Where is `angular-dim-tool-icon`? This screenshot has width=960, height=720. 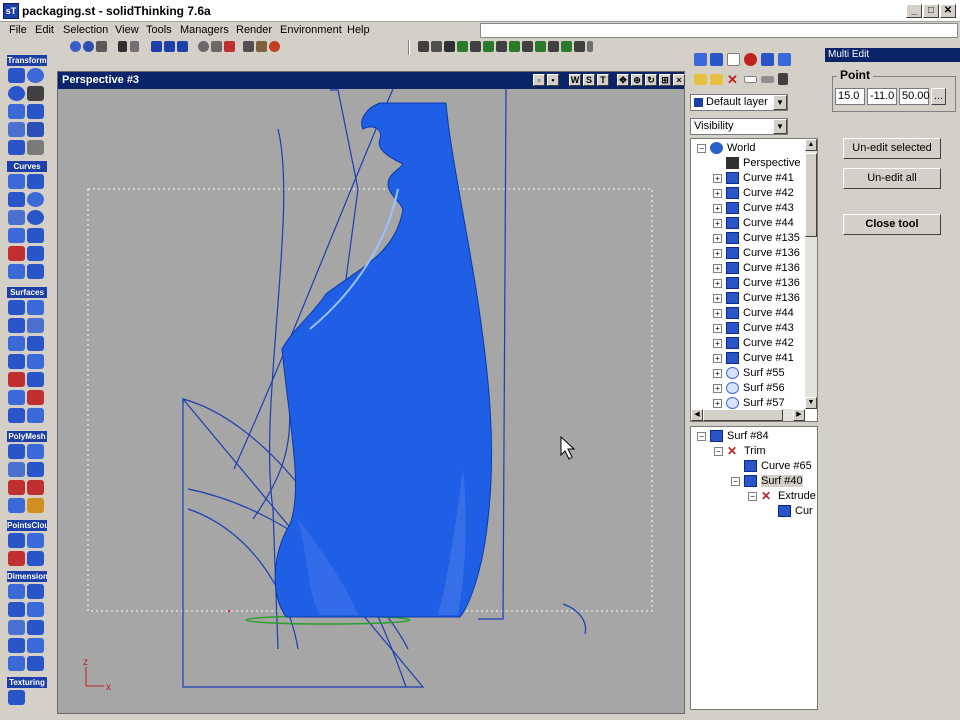 angular-dim-tool-icon is located at coordinates (35, 591).